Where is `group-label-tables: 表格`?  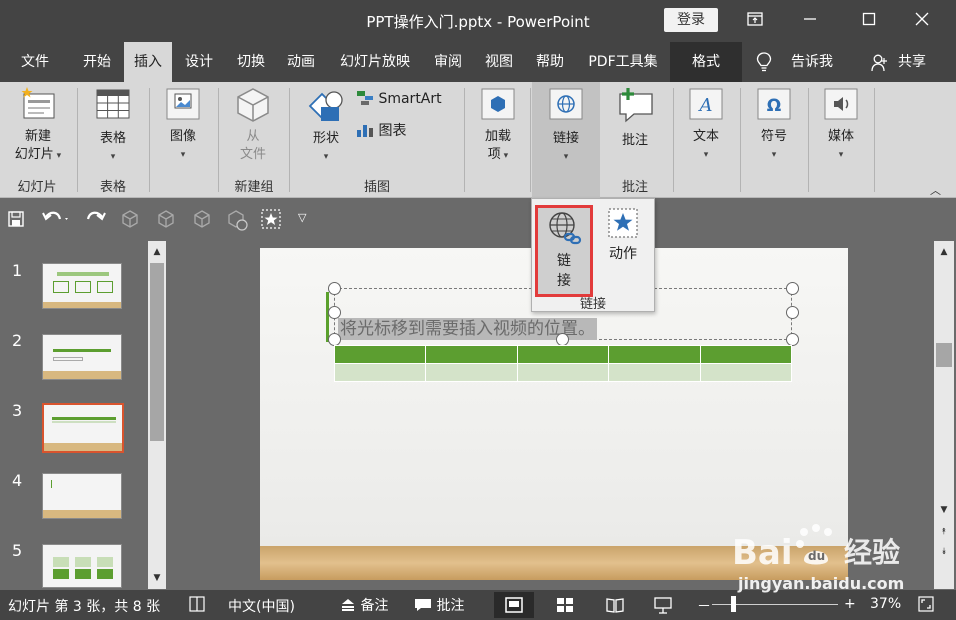
group-label-tables: 表格 is located at coordinates (112, 187).